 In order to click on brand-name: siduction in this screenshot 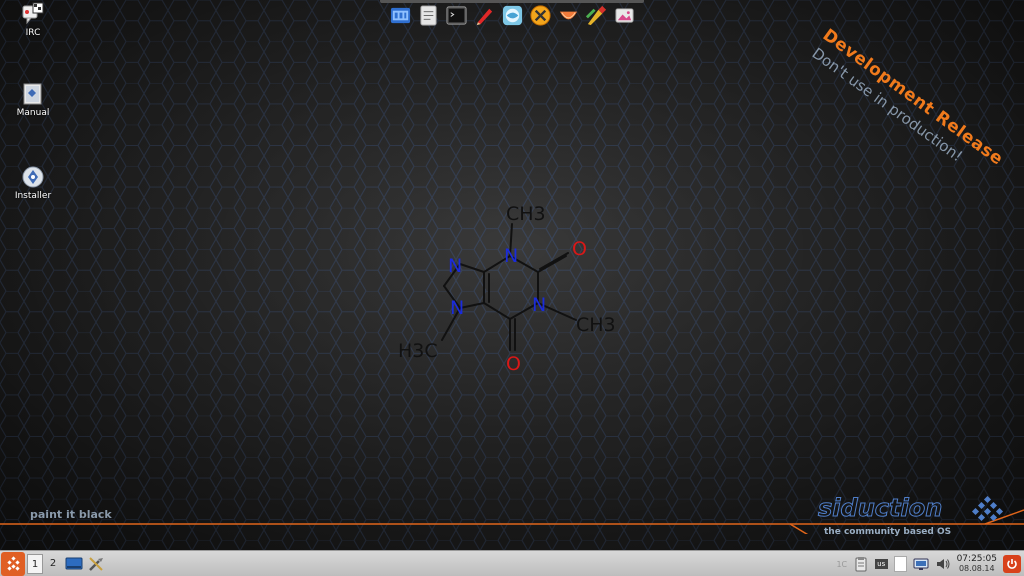, I will do `click(880, 508)`.